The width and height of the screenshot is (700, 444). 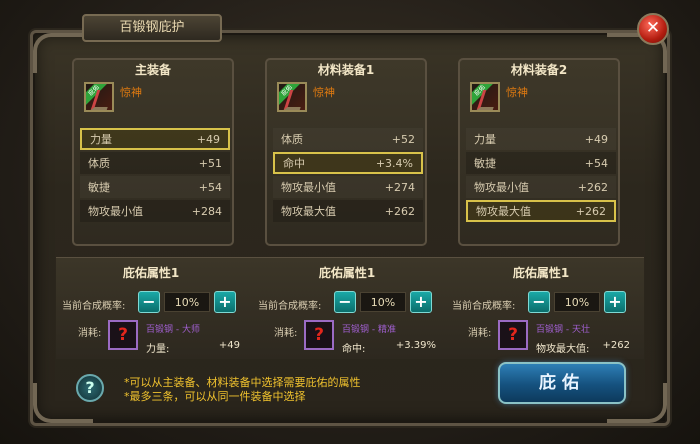 I want to click on bonus-value: +49, so click(x=229, y=345).